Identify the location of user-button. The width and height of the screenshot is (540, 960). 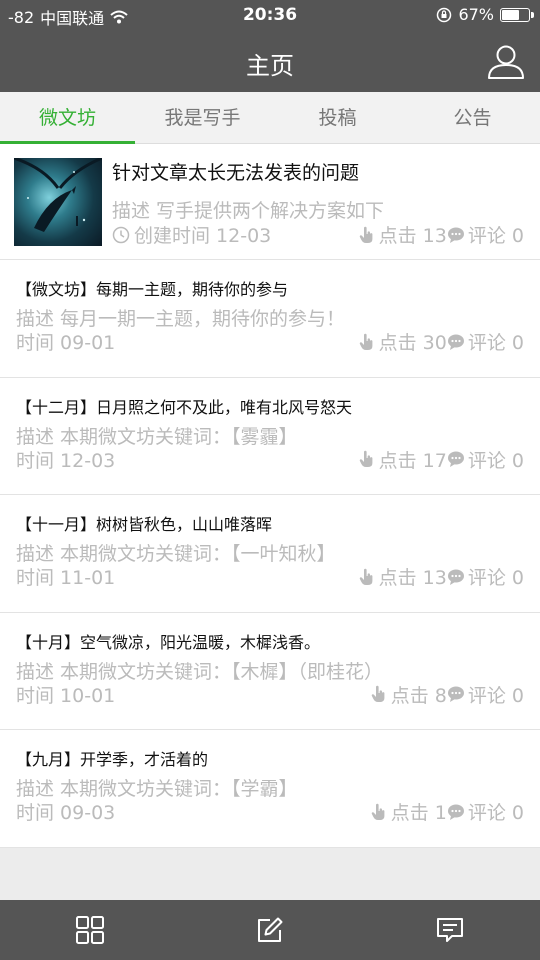
(506, 62).